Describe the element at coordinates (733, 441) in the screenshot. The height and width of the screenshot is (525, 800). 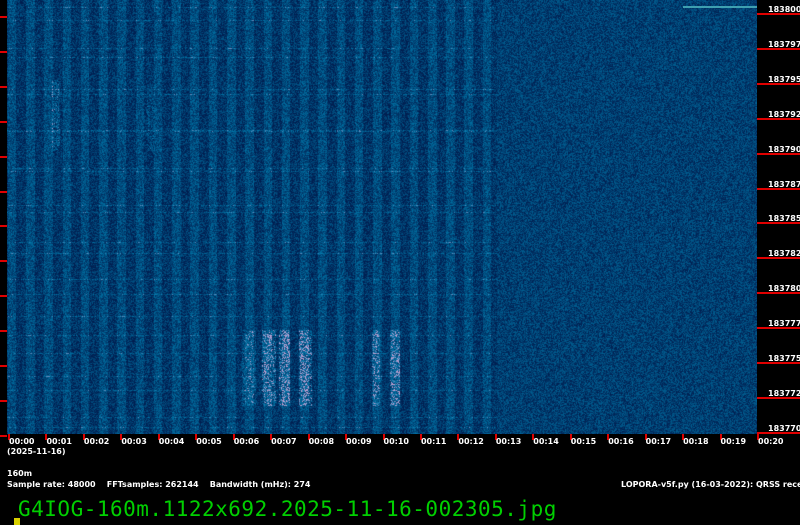
I see `time-label: 00:19` at that location.